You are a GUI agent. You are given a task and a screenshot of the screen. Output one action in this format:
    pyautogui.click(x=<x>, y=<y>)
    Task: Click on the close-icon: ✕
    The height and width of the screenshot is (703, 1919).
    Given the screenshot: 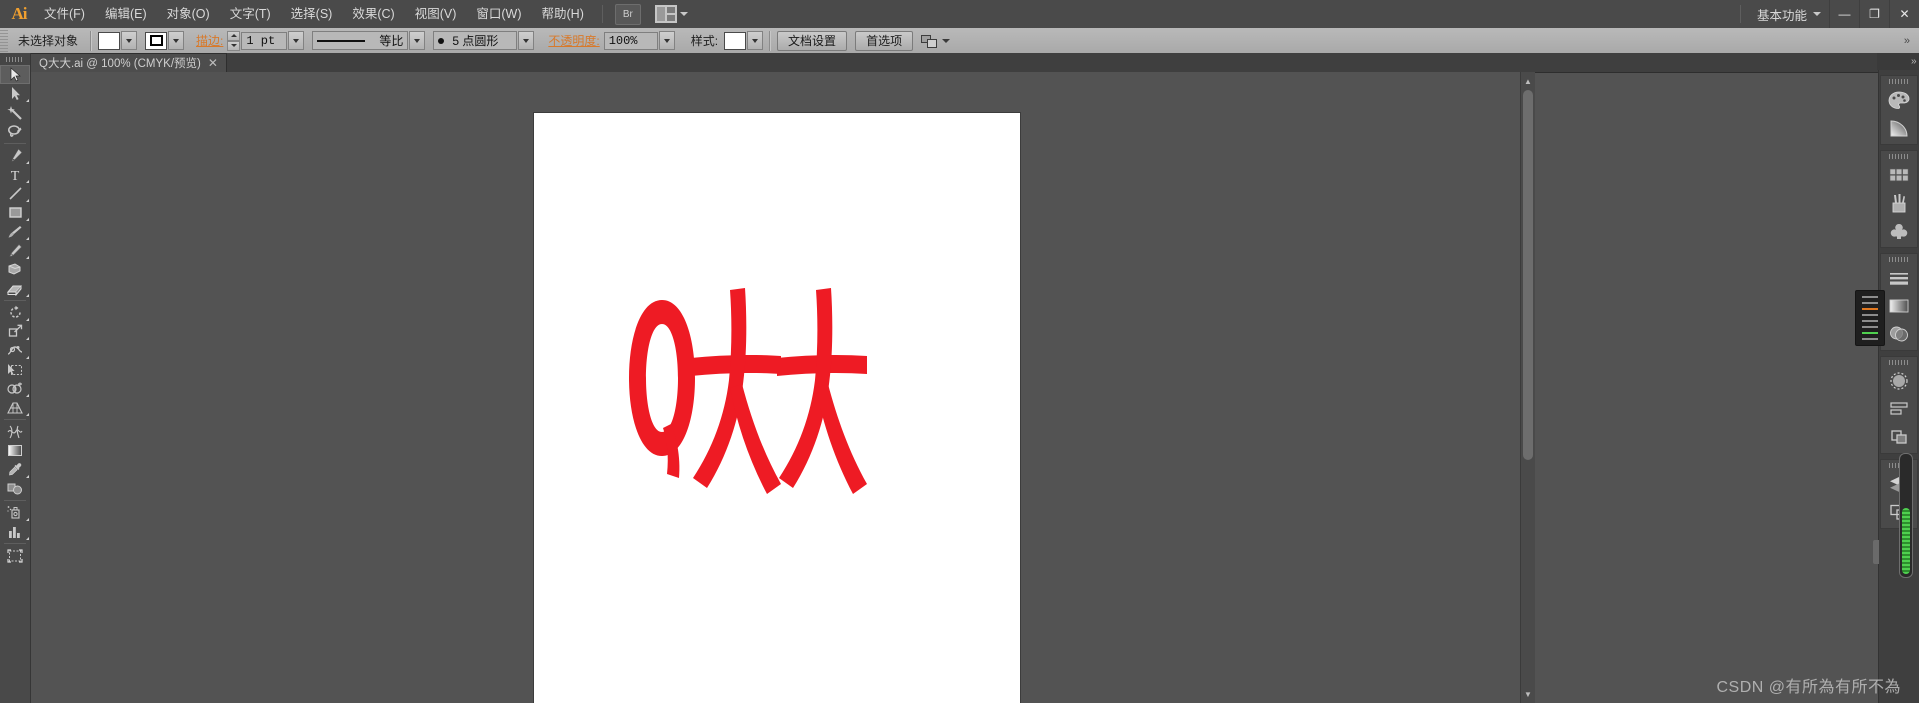 What is the action you would take?
    pyautogui.click(x=213, y=63)
    